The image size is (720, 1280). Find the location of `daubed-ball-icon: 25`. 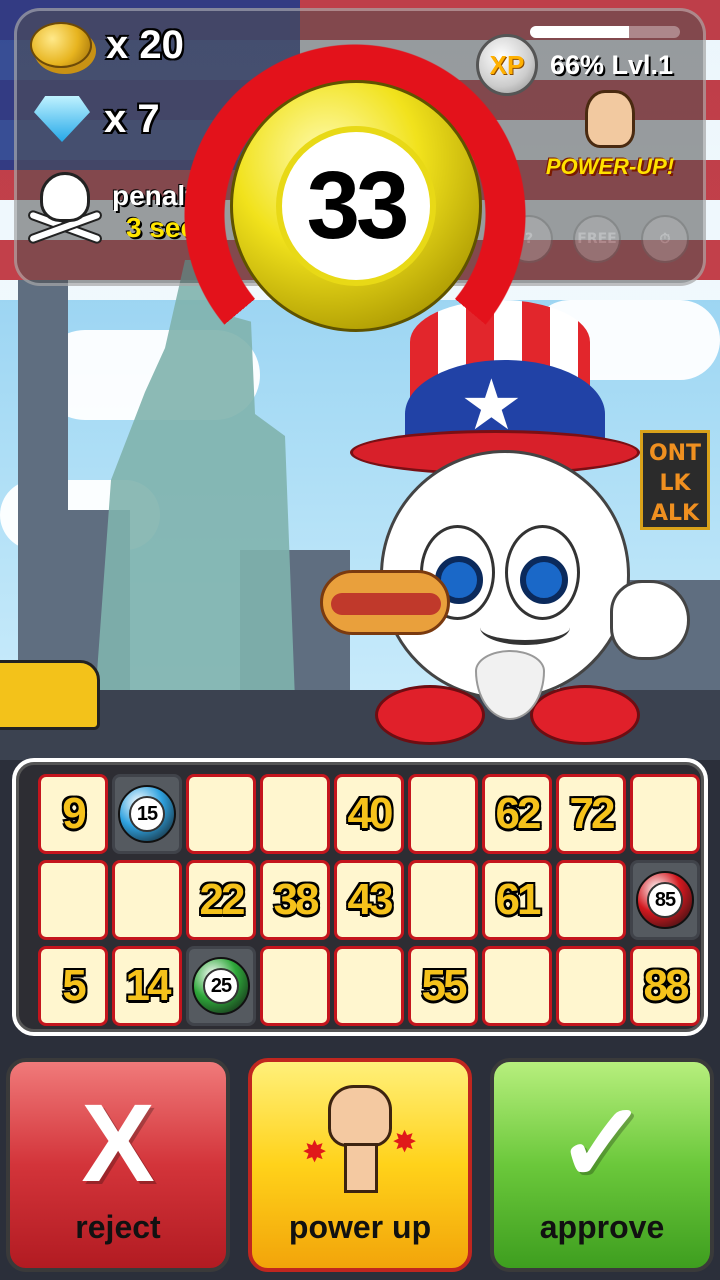

daubed-ball-icon: 25 is located at coordinates (221, 986).